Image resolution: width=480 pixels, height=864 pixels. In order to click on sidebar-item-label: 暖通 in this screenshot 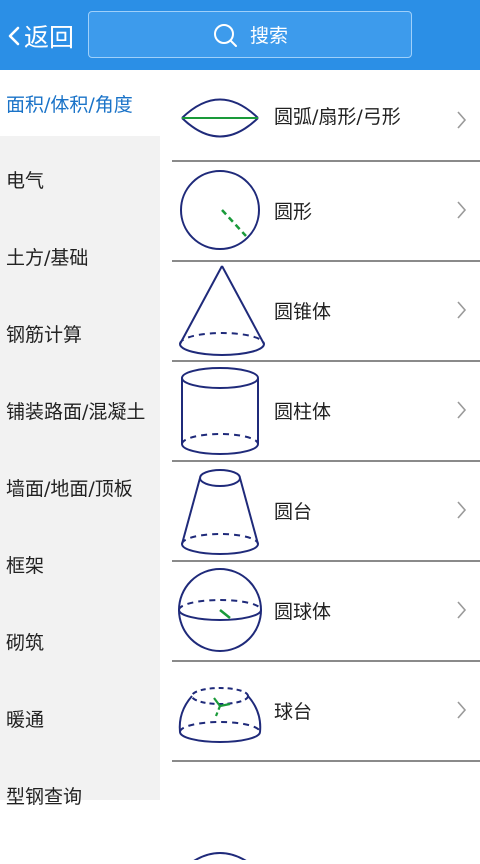, I will do `click(25, 719)`.